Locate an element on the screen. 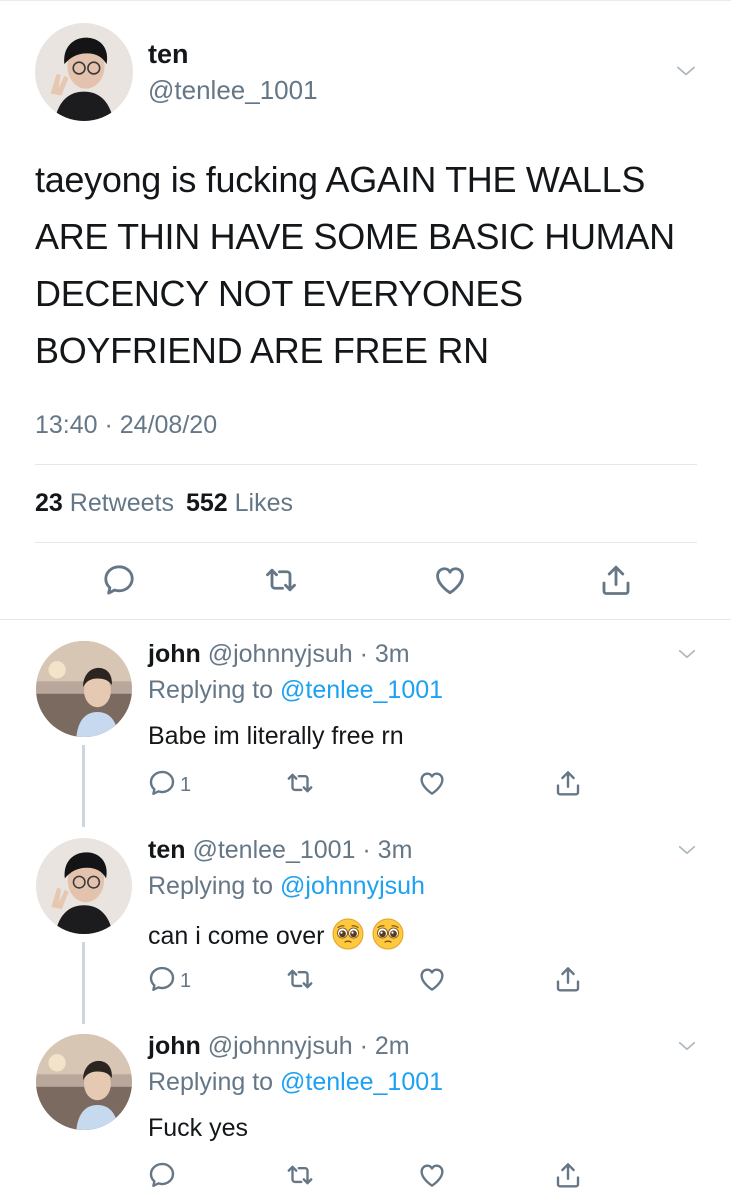 This screenshot has height=1200, width=731. author-meta: @johnnyjsuh · 3m is located at coordinates (308, 654).